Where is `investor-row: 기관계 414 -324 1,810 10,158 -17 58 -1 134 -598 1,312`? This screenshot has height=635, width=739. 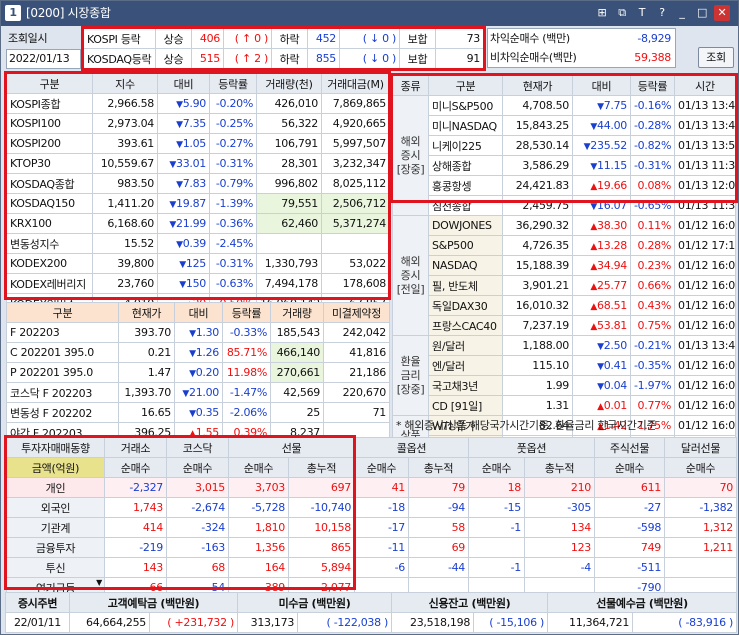 investor-row: 기관계 414 -324 1,810 10,158 -17 58 -1 134 -598 1,312 is located at coordinates (372, 527).